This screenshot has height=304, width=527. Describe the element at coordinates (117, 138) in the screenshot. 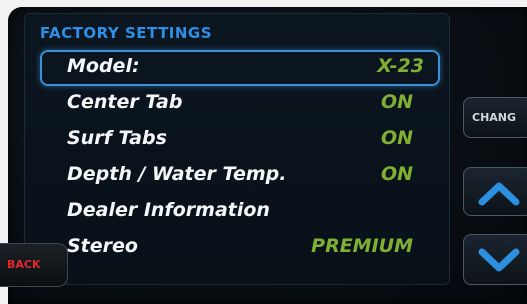

I see `setting-label: Surf Tabs` at that location.